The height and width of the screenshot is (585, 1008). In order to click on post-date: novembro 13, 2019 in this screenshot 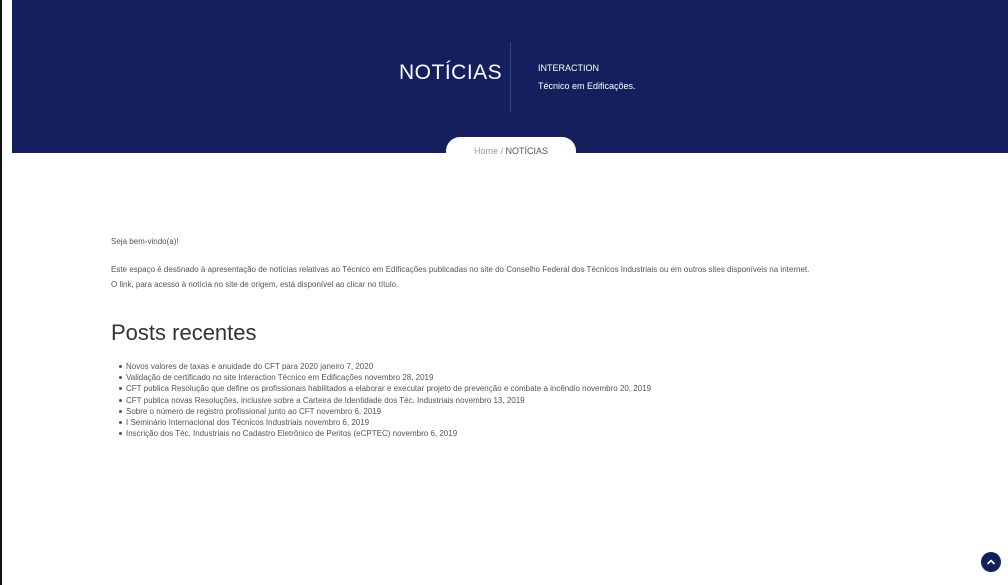, I will do `click(490, 400)`.